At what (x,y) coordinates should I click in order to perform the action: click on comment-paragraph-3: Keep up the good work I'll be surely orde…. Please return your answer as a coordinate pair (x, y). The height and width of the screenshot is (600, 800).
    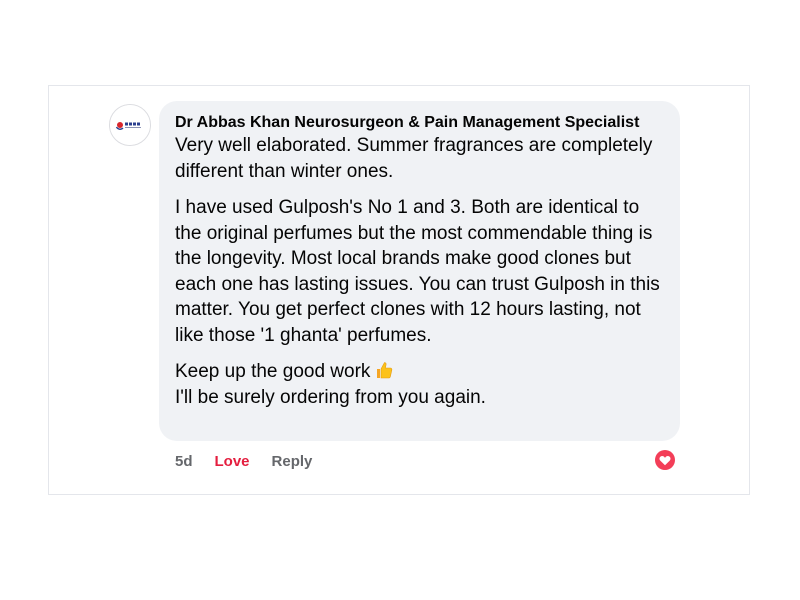
    Looking at the image, I should click on (419, 384).